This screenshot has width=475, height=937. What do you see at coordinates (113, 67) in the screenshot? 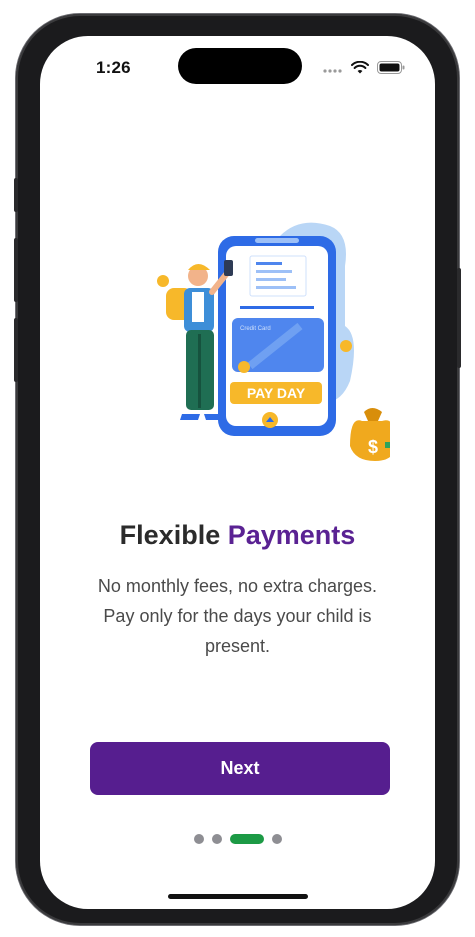
I see `status-time: 1:26` at bounding box center [113, 67].